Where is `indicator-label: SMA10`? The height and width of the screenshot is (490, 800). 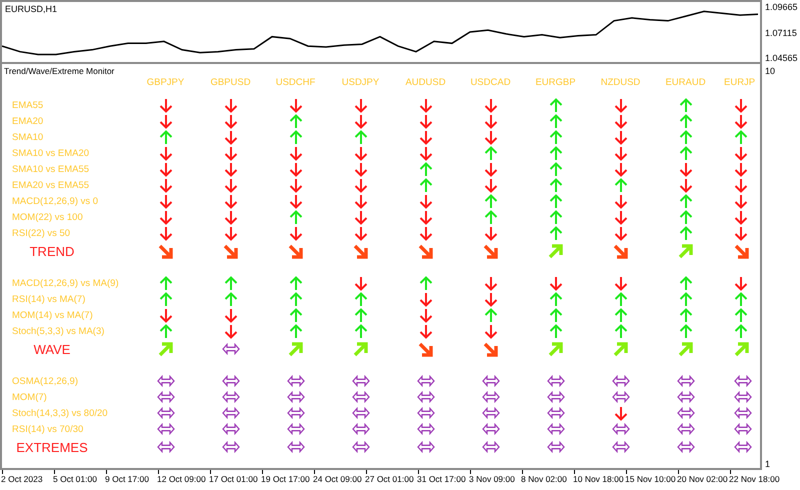 indicator-label: SMA10 is located at coordinates (27, 137).